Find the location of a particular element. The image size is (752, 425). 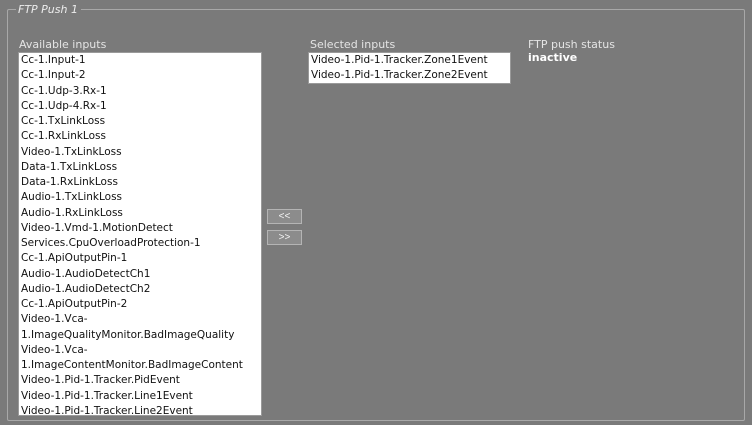

list-item: Data-1.RxLinkLoss is located at coordinates (140, 182).